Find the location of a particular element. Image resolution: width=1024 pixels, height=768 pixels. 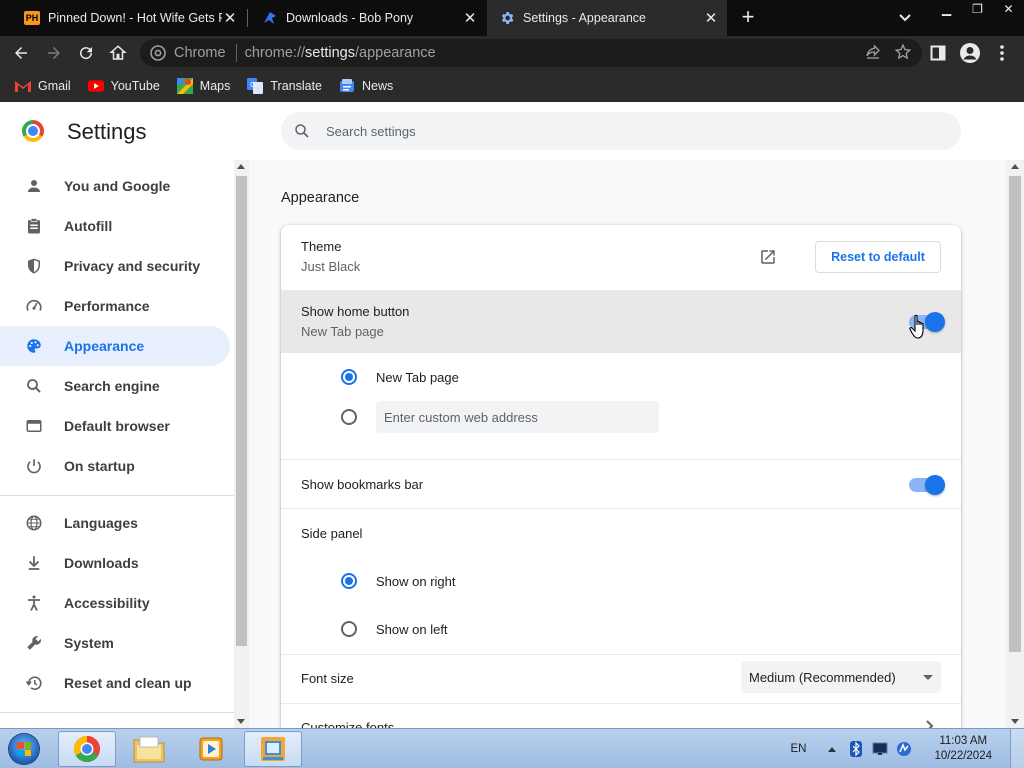

menu-button is located at coordinates (1002, 53).